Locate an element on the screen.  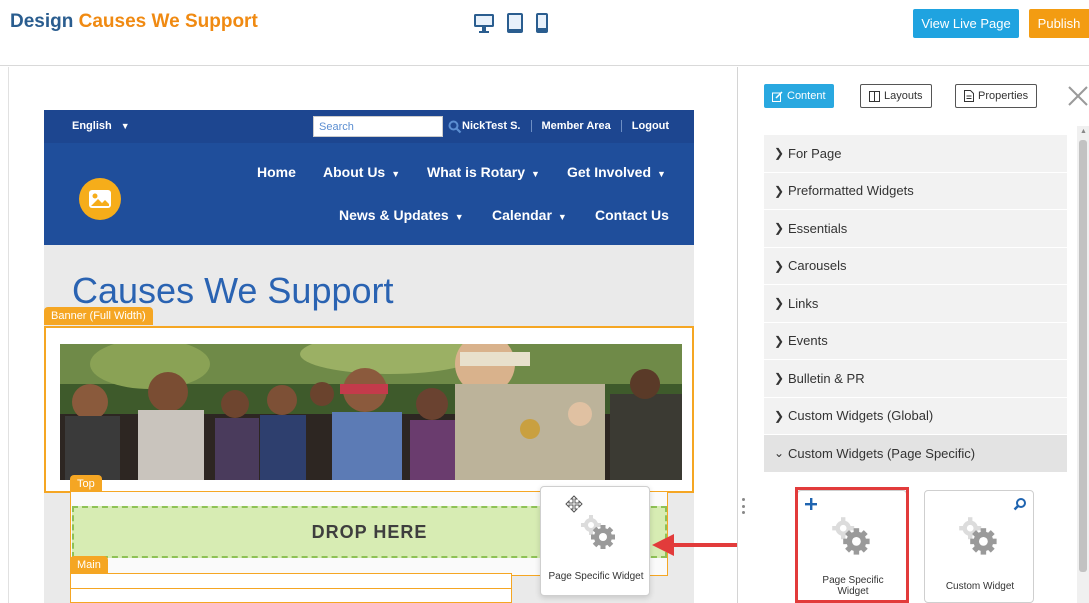
category-links: ❯ Links is located at coordinates (915, 304).